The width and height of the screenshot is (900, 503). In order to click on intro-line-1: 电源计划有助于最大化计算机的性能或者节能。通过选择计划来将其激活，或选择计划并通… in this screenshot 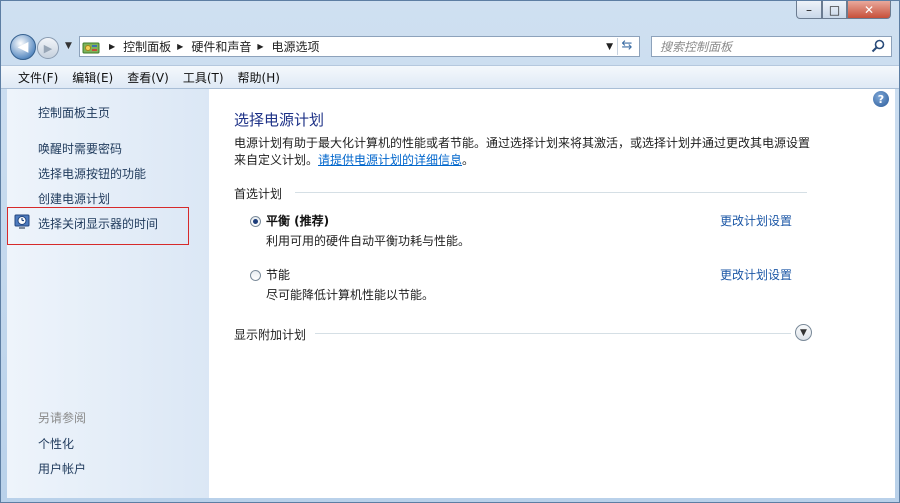, I will do `click(522, 143)`.